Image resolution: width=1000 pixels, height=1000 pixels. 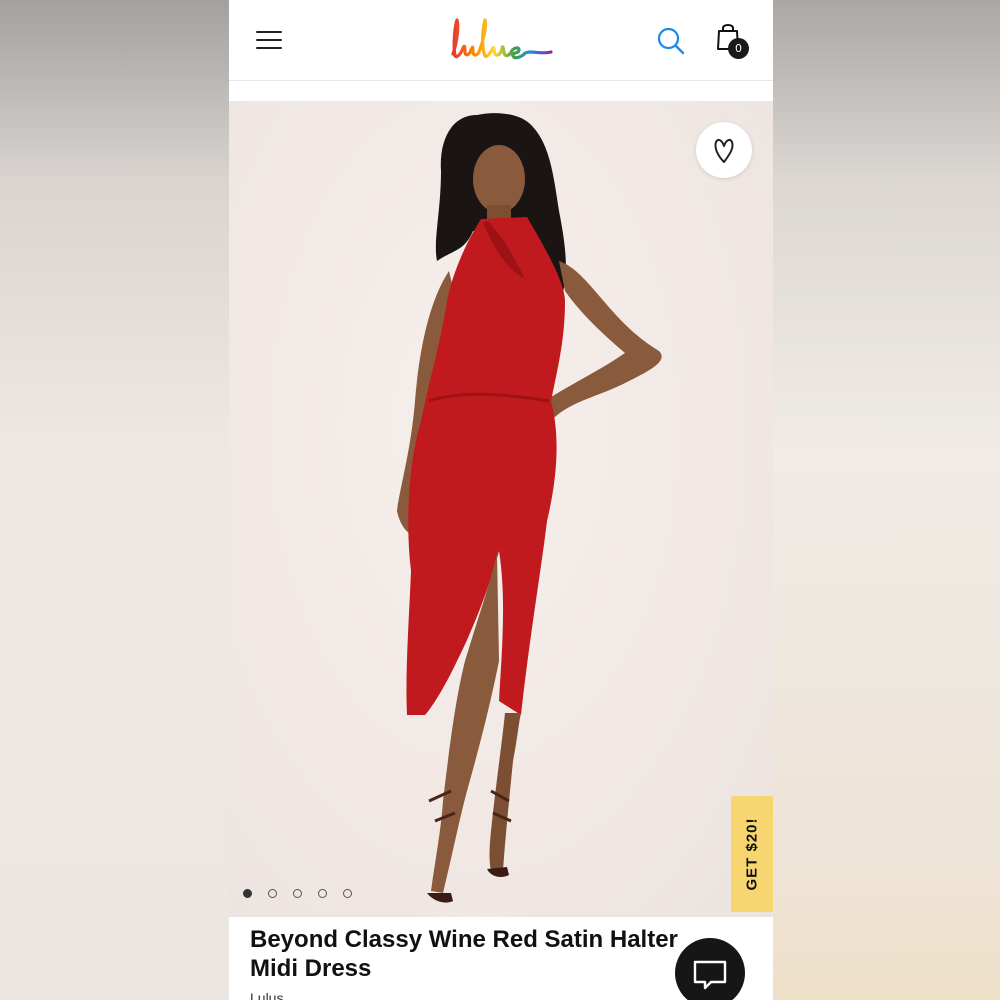 I want to click on cart-button: 0, so click(x=734, y=42).